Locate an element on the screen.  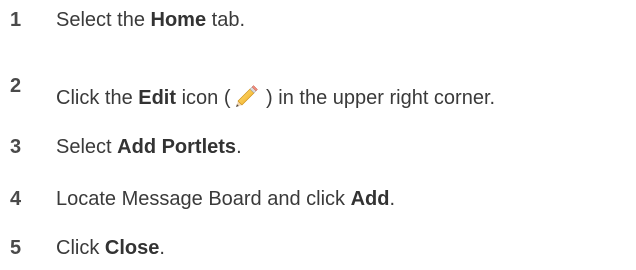
step-text: Select the Home tab. is located at coordinates (150, 20).